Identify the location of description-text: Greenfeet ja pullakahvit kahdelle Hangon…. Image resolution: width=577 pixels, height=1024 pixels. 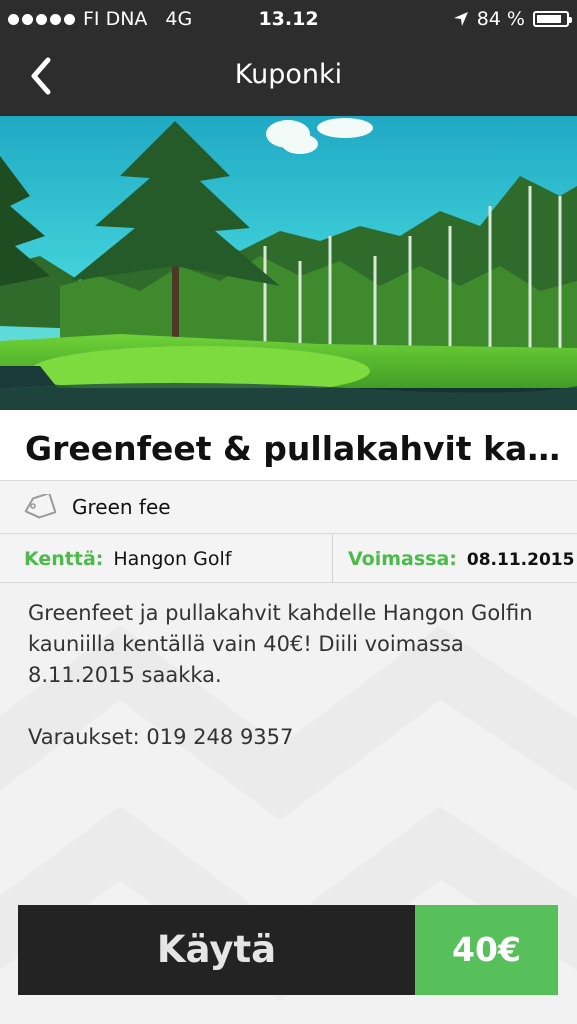
(280, 644).